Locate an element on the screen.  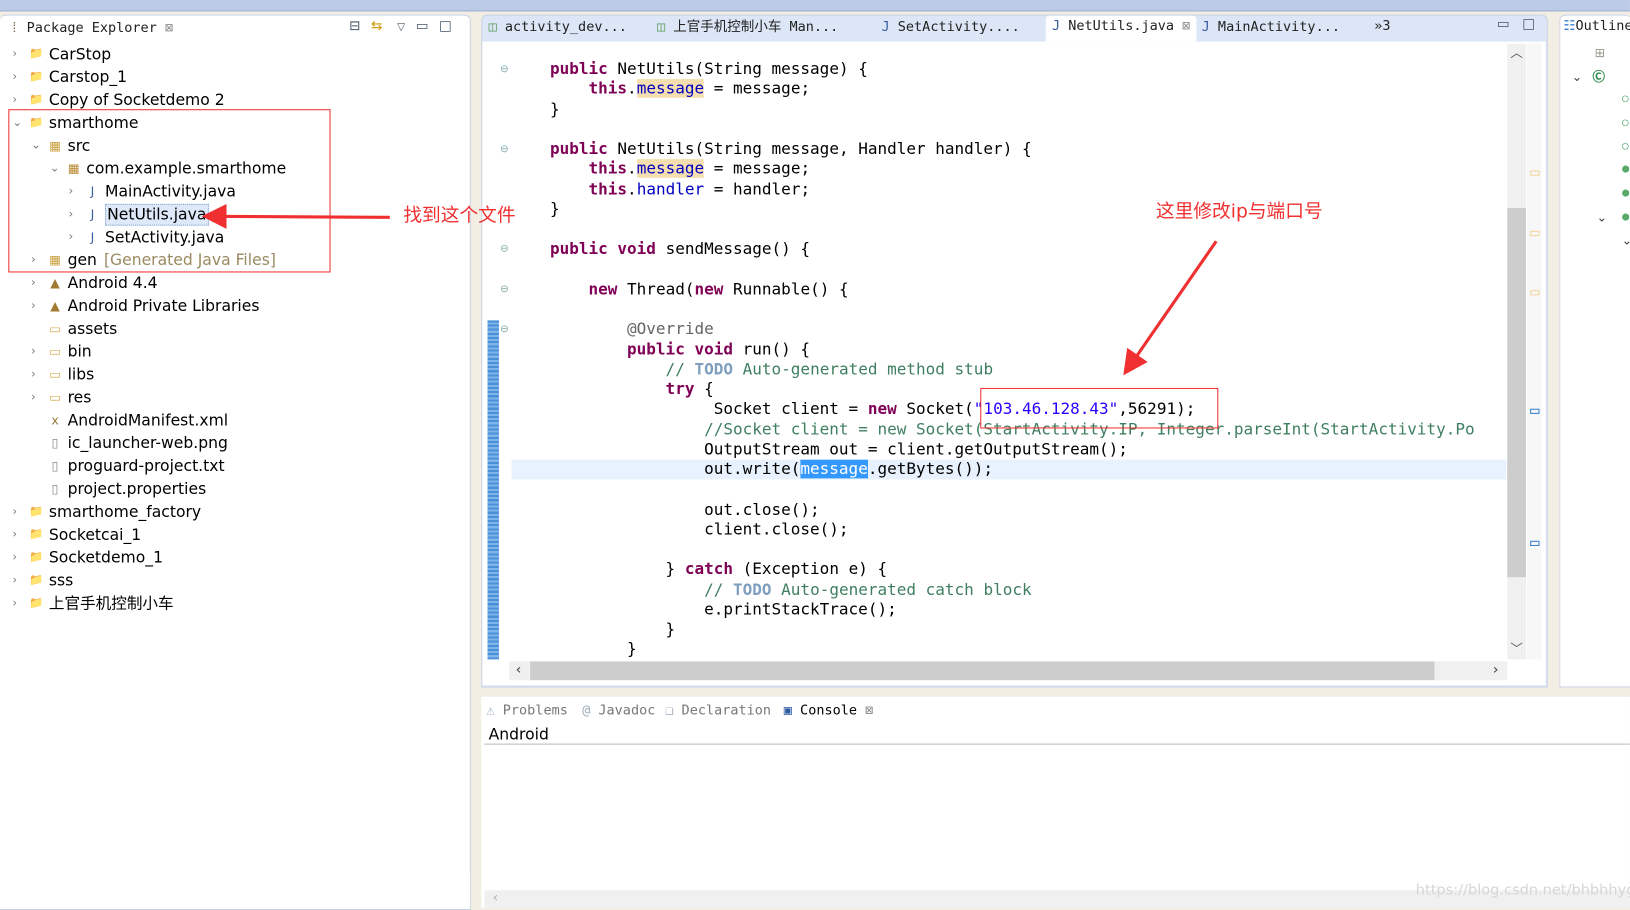
arrow-to-netutils is located at coordinates (295, 216).